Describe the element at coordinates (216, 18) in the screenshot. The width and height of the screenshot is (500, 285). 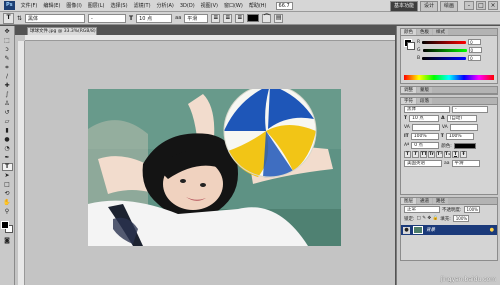
I see `align-left-icon: ≡` at that location.